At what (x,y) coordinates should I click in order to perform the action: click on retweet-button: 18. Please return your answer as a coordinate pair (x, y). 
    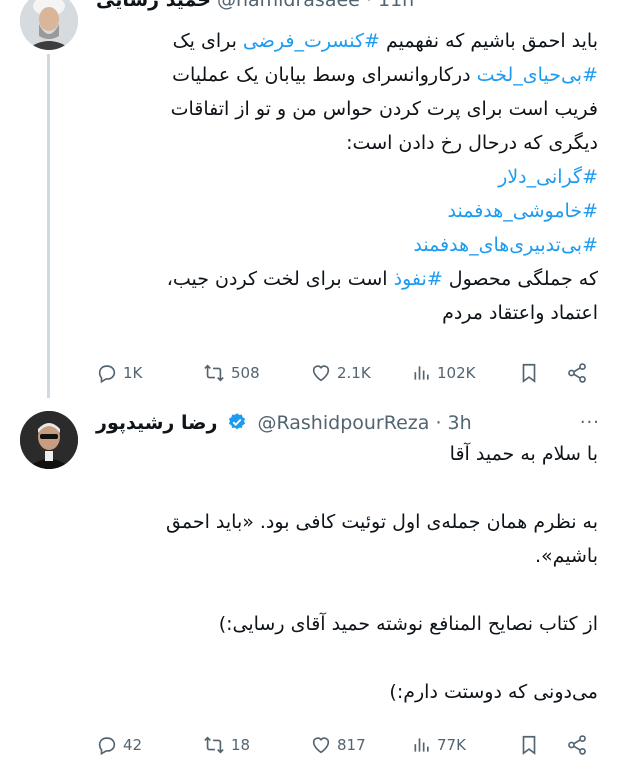
    Looking at the image, I should click on (226, 745).